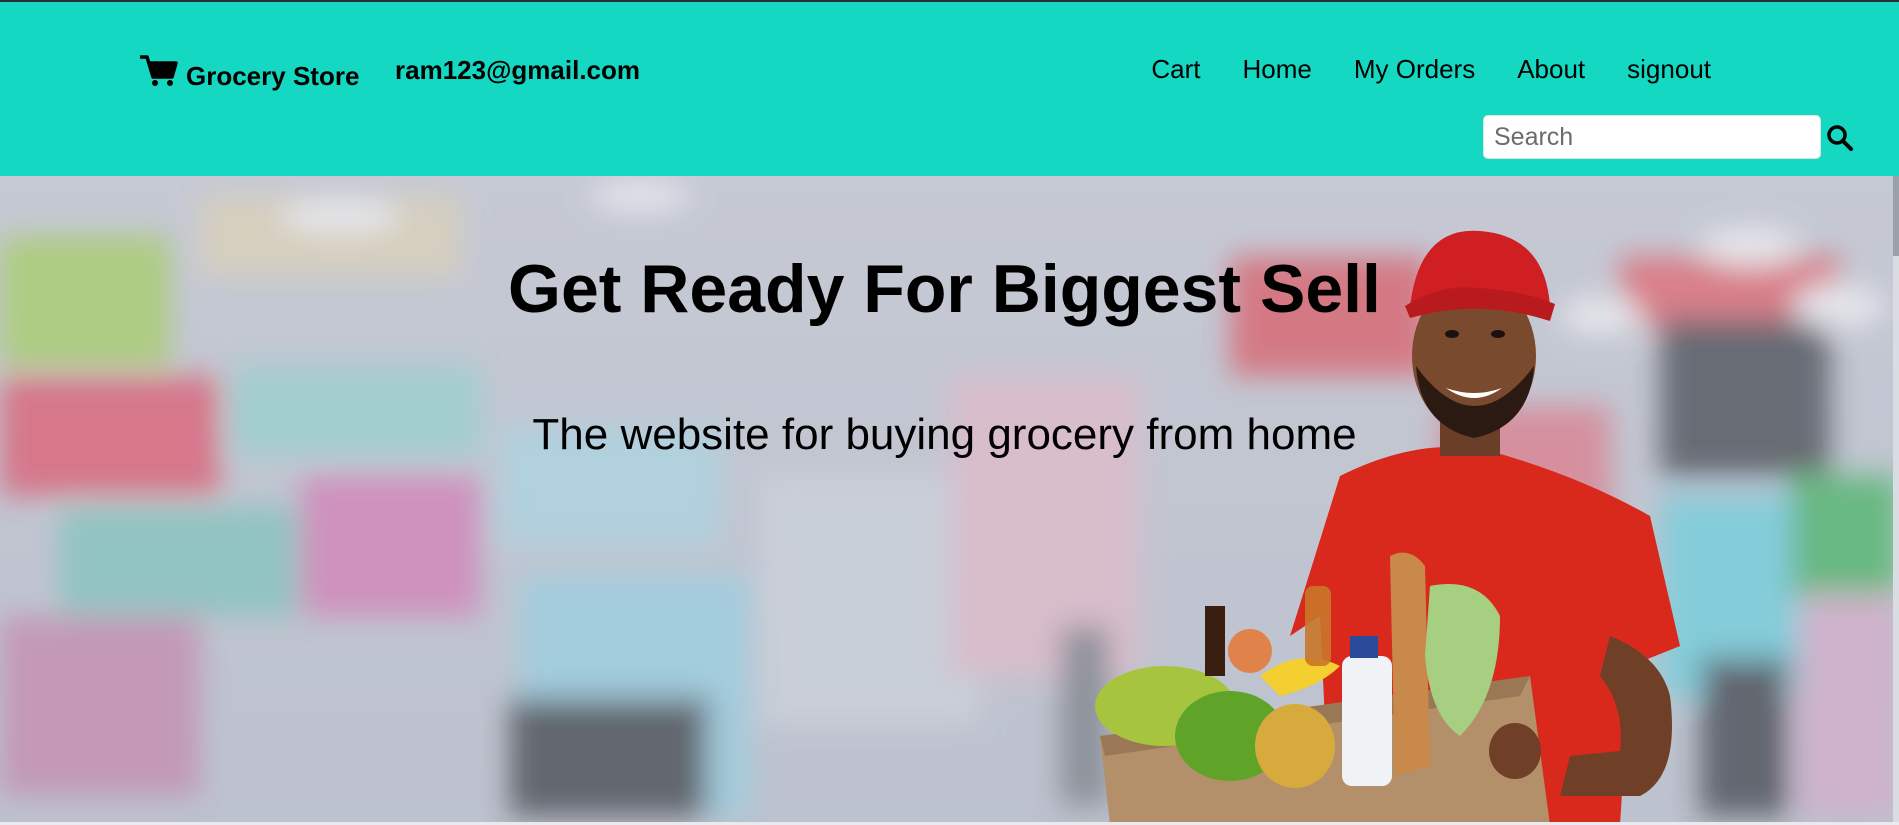  I want to click on nav-home-link: Home, so click(1277, 69).